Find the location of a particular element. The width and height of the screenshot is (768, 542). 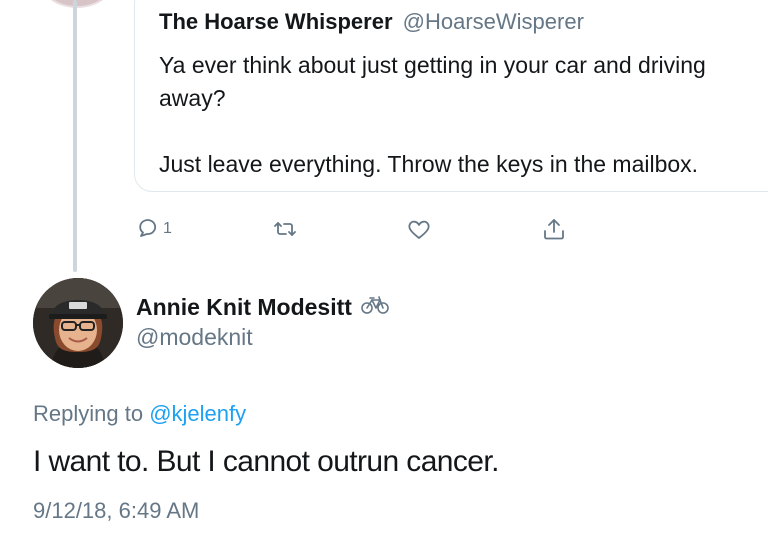

author-avatar is located at coordinates (78, 323).